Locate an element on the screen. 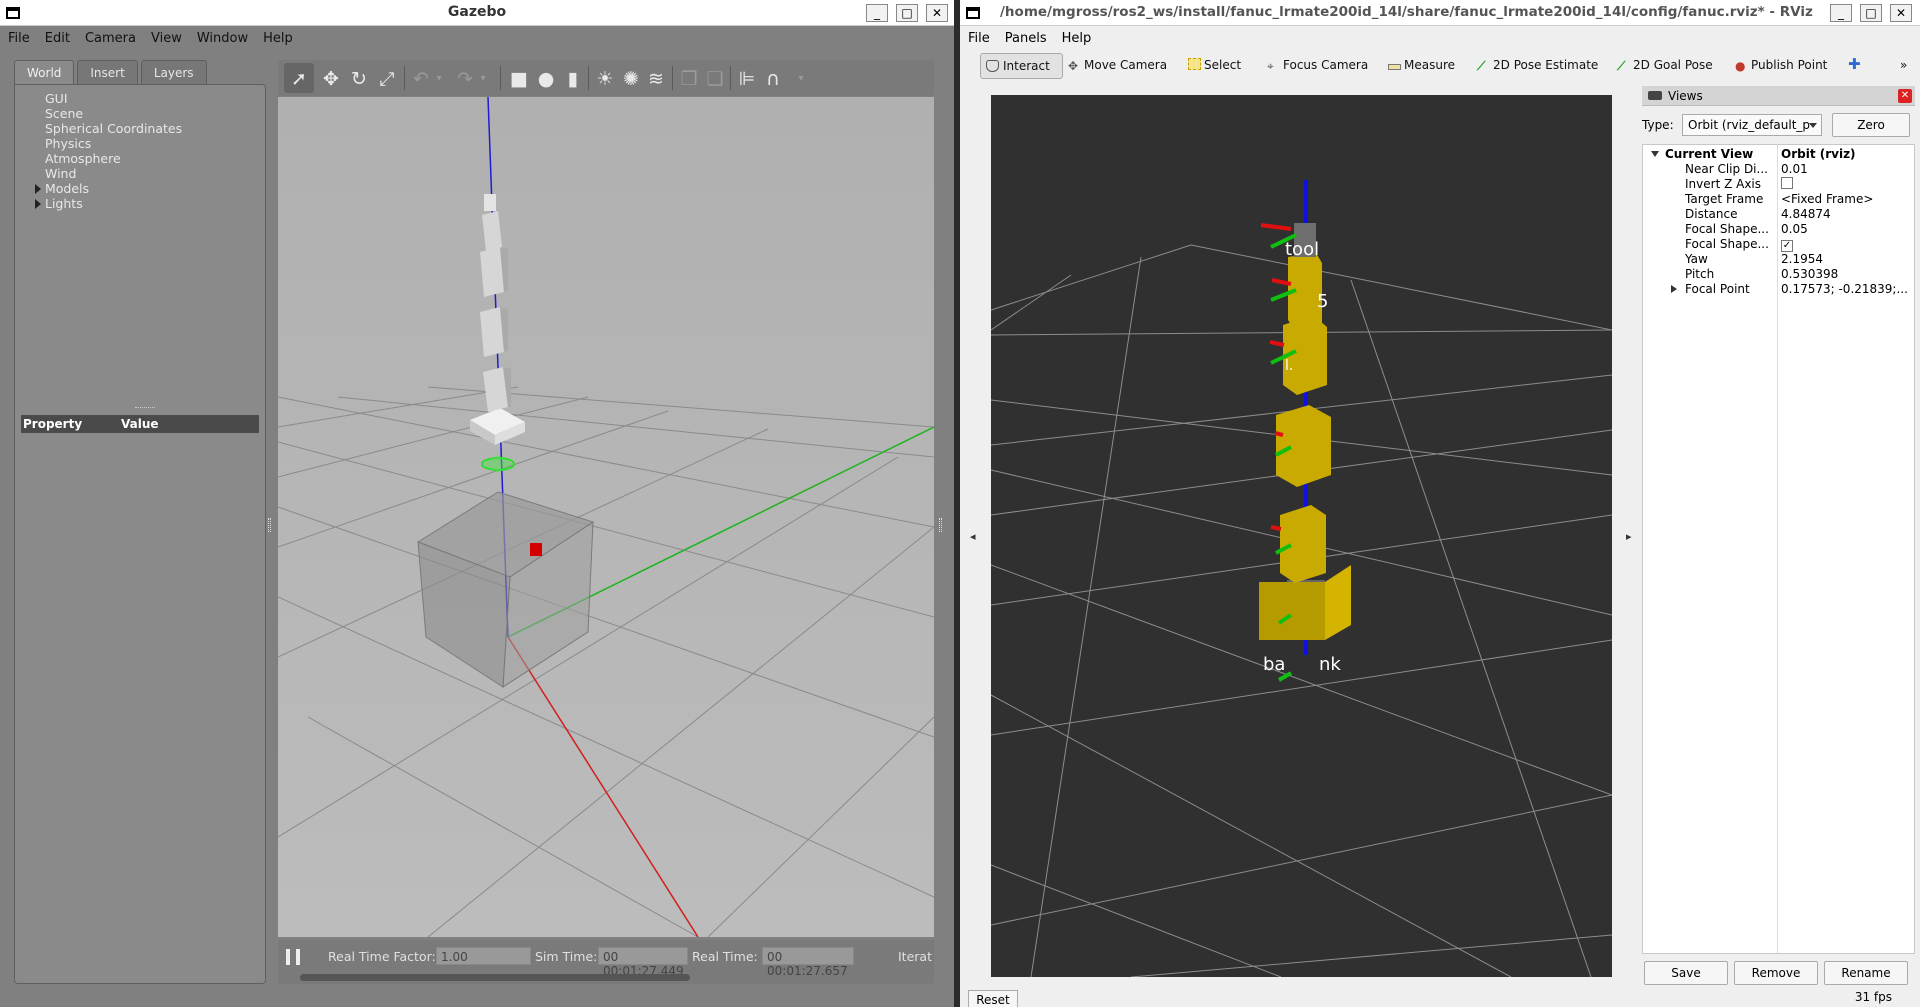  green-arrow-icon: ⟋ is located at coordinates (1481, 66).